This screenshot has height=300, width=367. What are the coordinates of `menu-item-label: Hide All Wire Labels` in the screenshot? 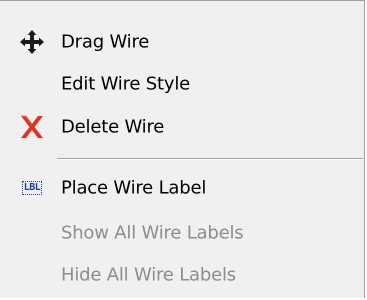 It's located at (148, 275).